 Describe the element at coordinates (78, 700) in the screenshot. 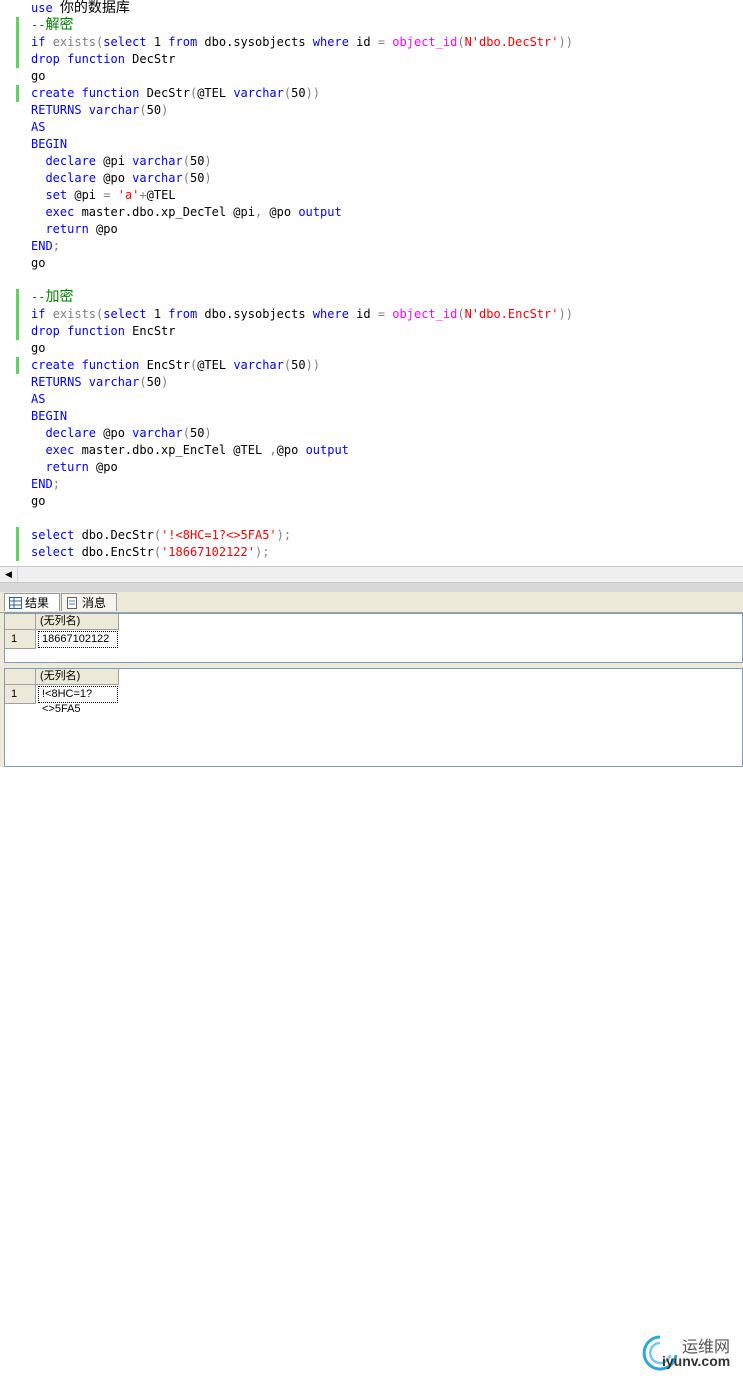

I see `result-cell: !<8HC=1?<>5FA5` at that location.